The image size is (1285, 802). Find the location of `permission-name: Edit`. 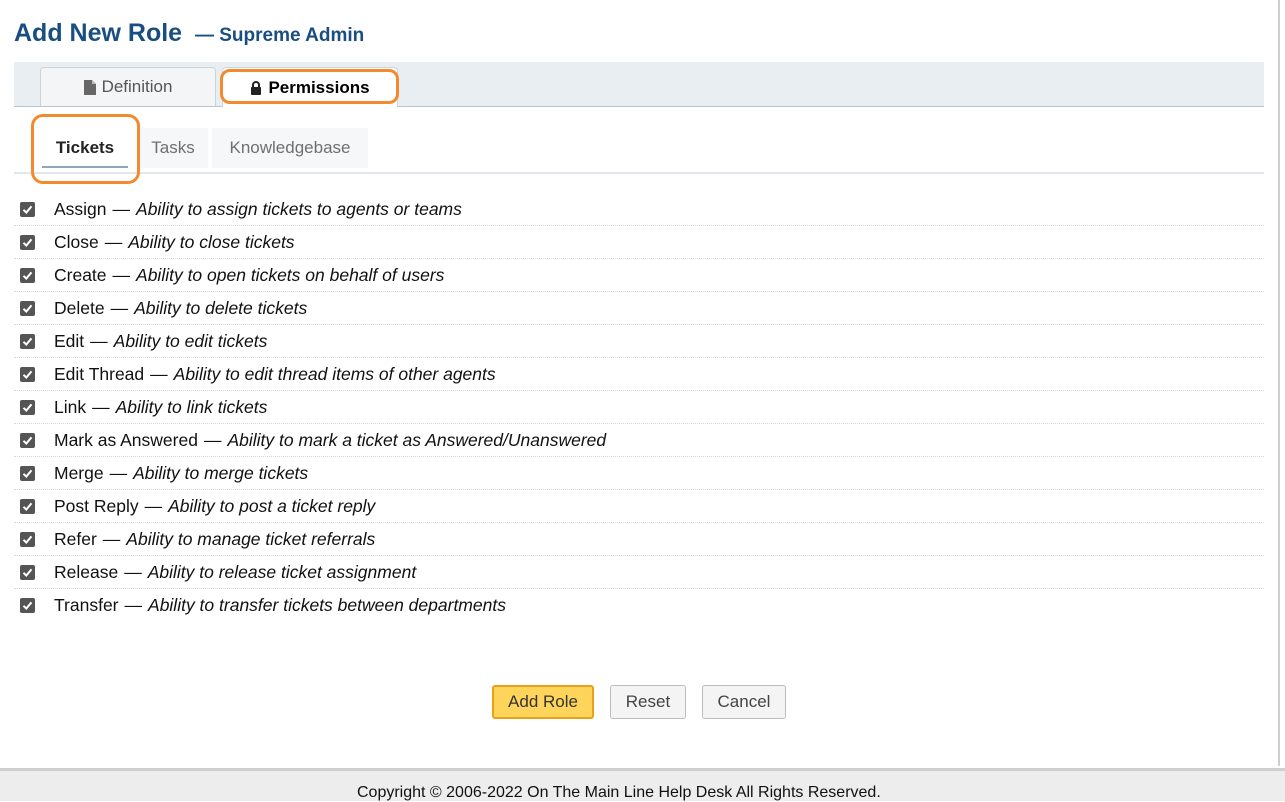

permission-name: Edit is located at coordinates (69, 341).